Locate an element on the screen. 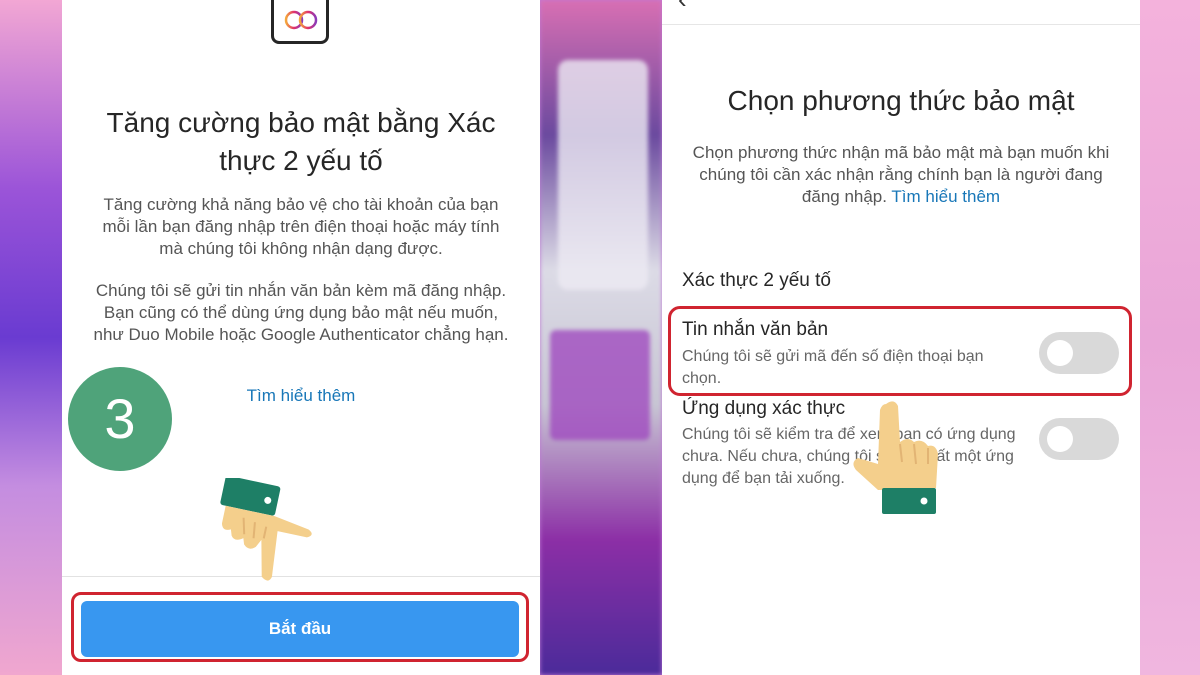 The image size is (1200, 675). step-number-badge: 3 is located at coordinates (120, 419).